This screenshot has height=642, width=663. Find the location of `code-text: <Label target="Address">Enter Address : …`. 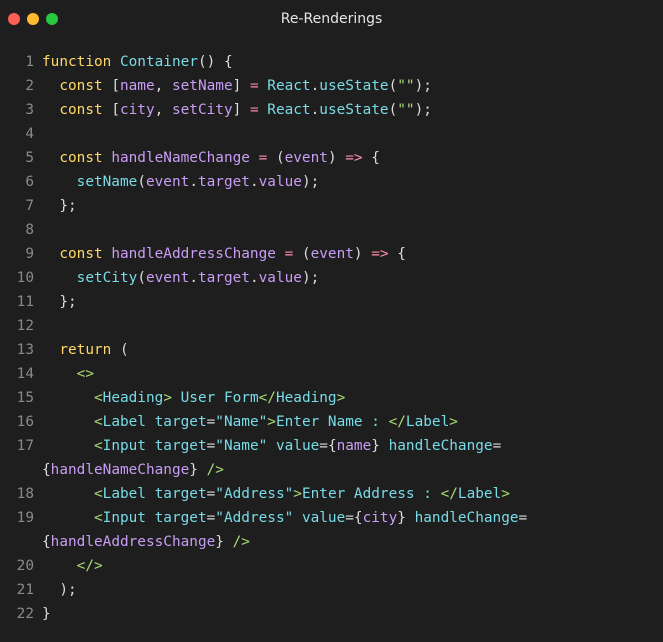

code-text: <Label target="Address">Enter Address : … is located at coordinates (276, 494).